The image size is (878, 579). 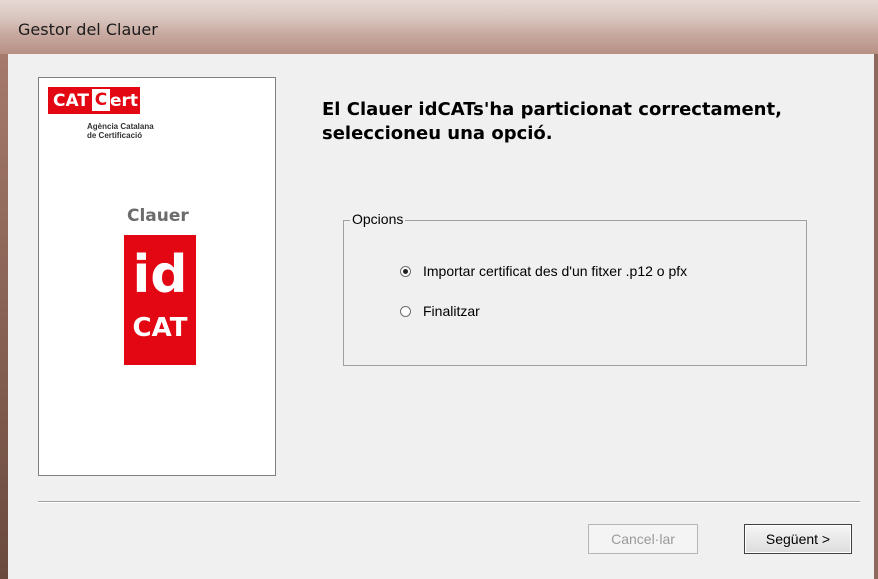 I want to click on instruction-heading-line2: seleccioneu una opció., so click(x=437, y=133).